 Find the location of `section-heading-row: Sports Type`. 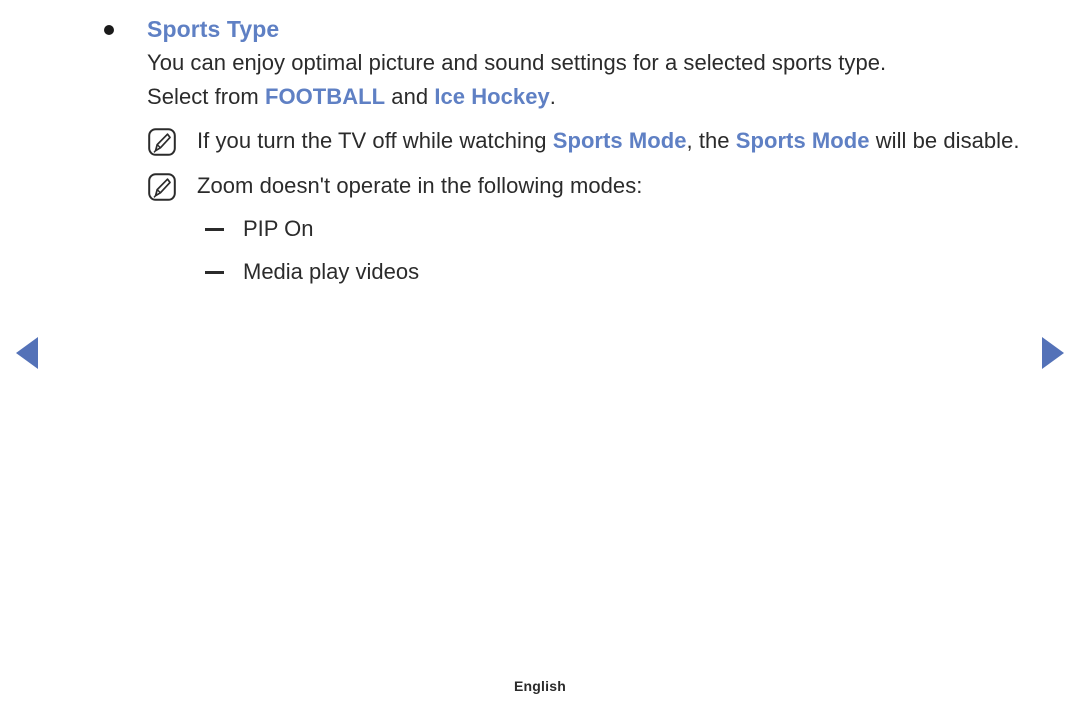

section-heading-row: Sports Type is located at coordinates (574, 29).